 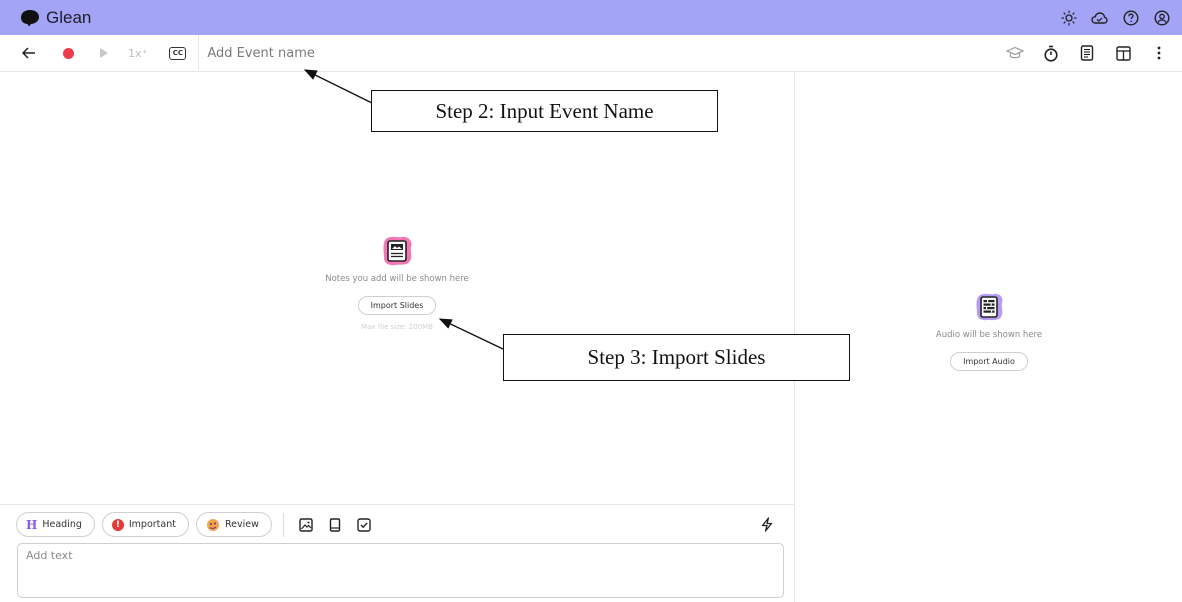 What do you see at coordinates (29, 53) in the screenshot?
I see `back-arrow-icon` at bounding box center [29, 53].